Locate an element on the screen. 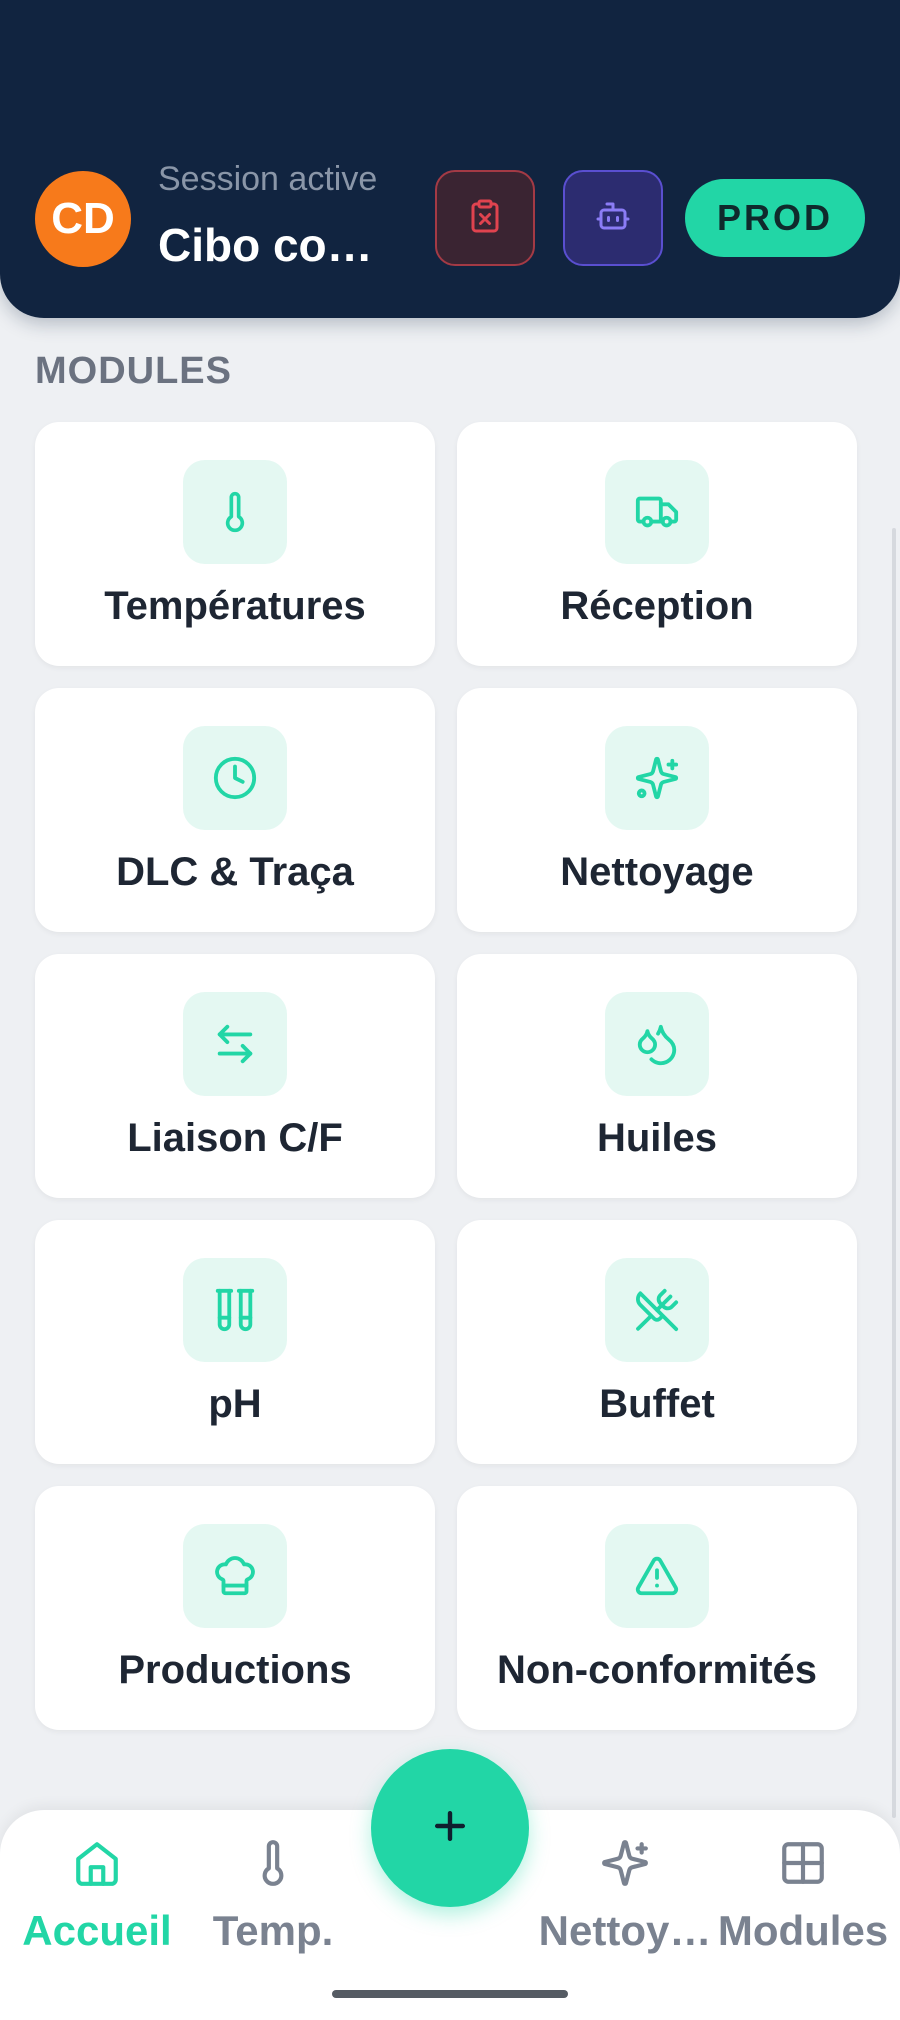 The width and height of the screenshot is (900, 2020). module-label: Buffet is located at coordinates (657, 1404).